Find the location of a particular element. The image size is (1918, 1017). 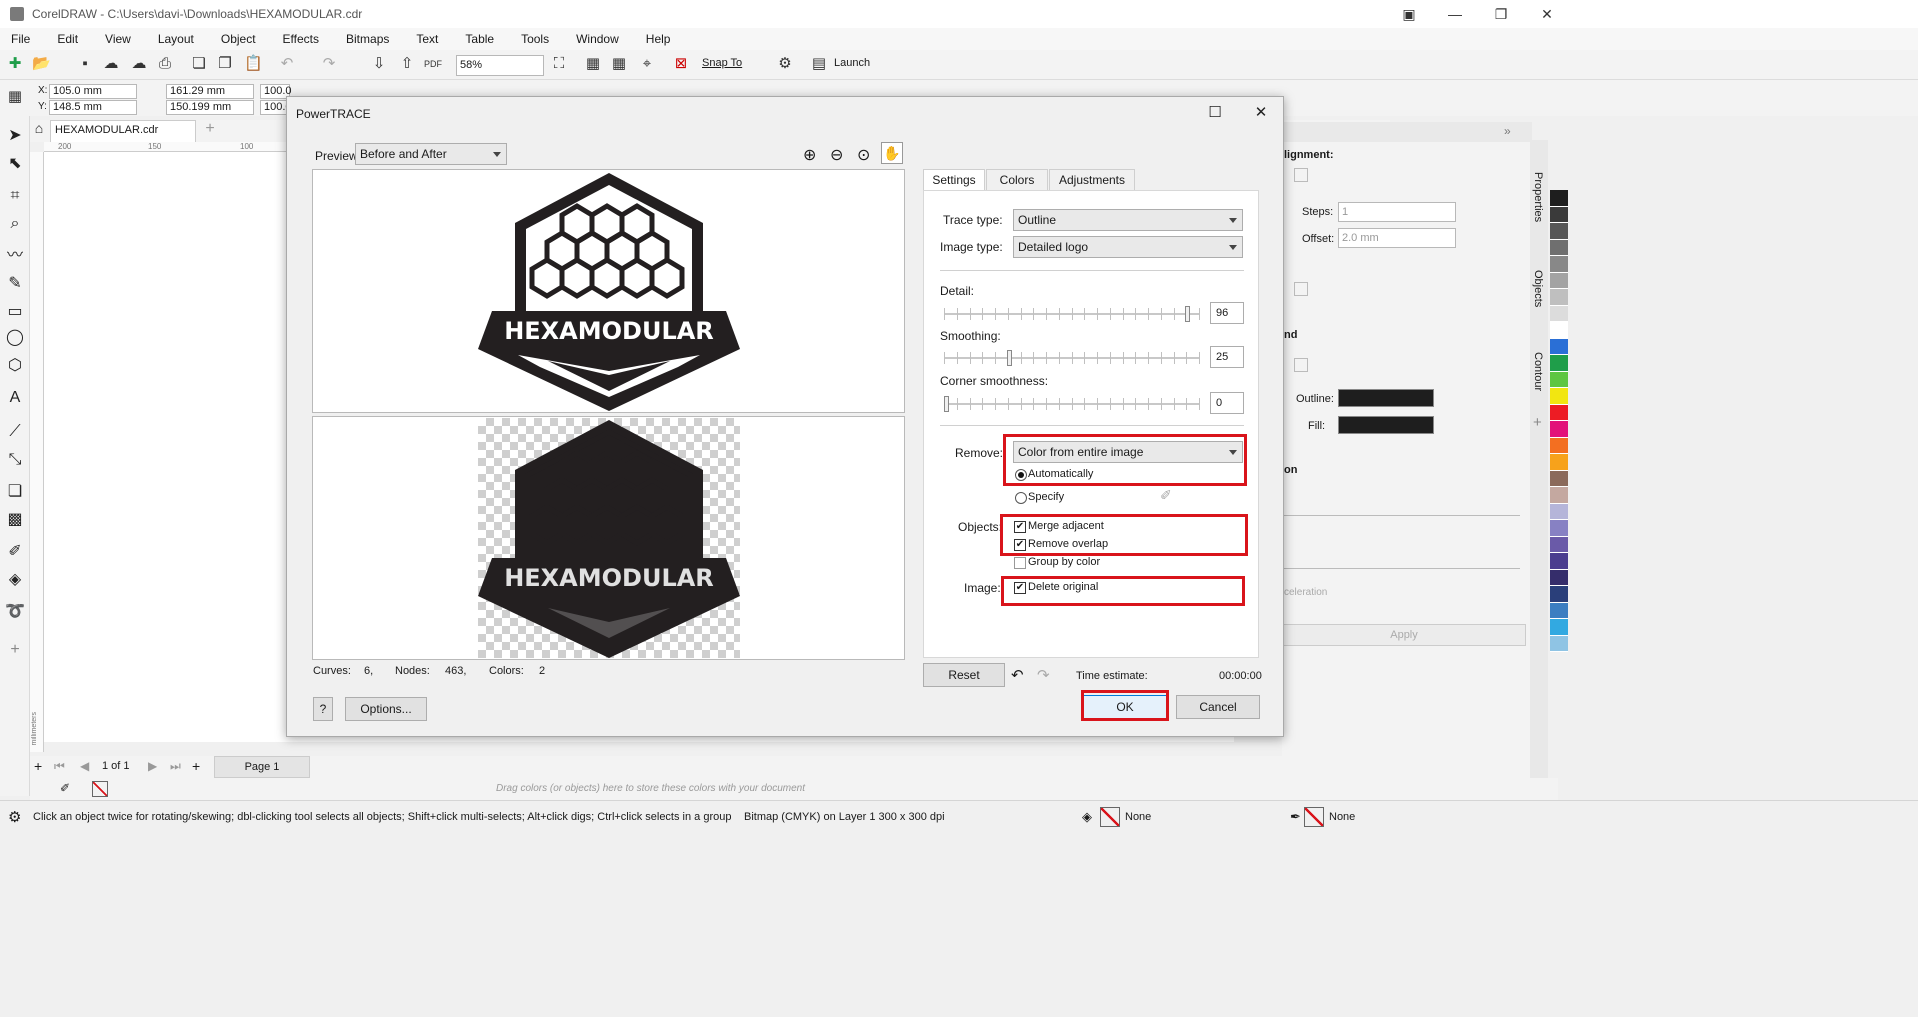

x-position-field: 105.0 mm is located at coordinates (93, 91).